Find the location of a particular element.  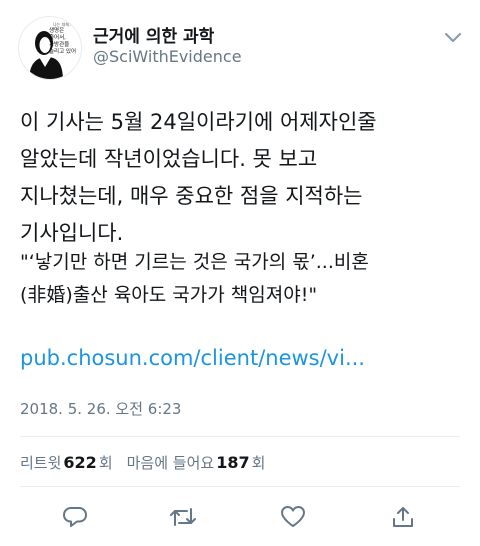

avatar-caption-line1: 생명은 is located at coordinates (57, 31).